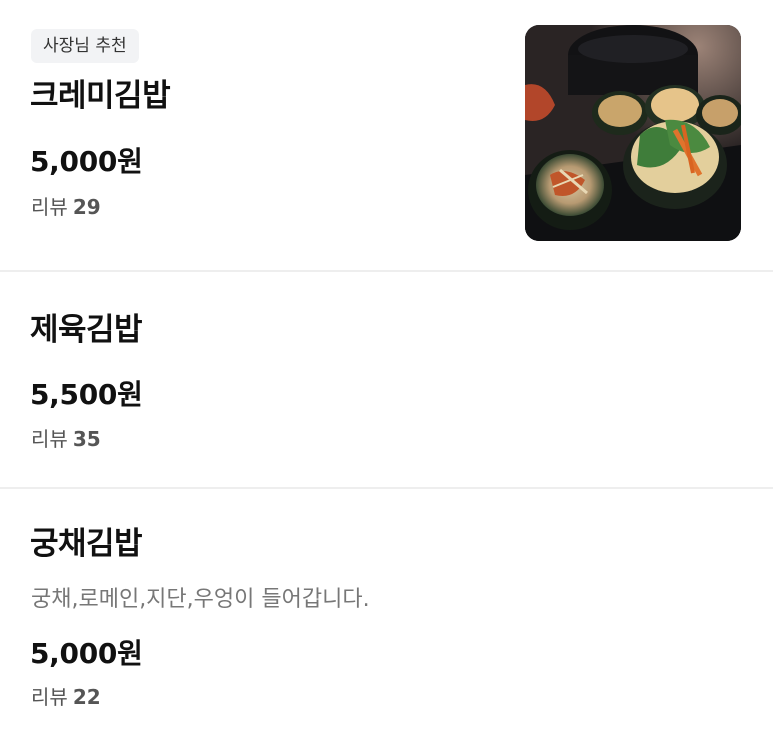  I want to click on menu-item-name: 궁채김밥, so click(86, 544).